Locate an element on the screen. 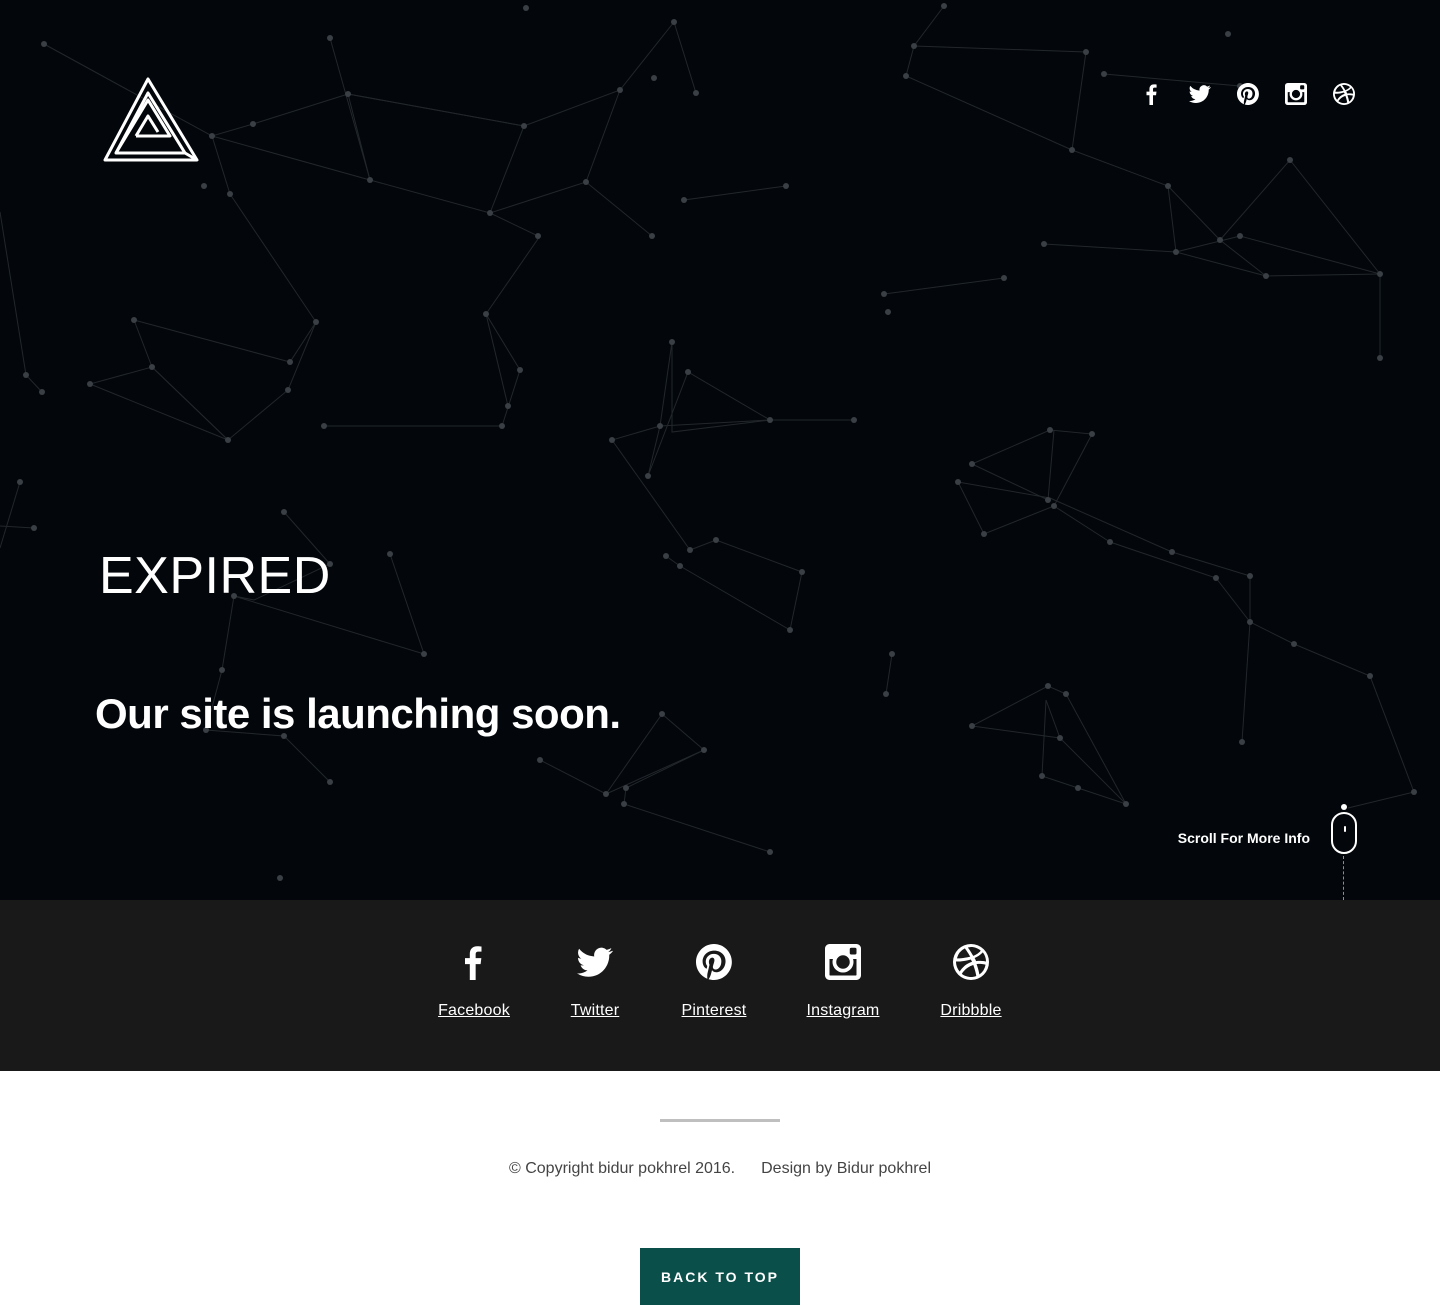  scroll-hint-label: Scroll For More Info is located at coordinates (1215, 838).